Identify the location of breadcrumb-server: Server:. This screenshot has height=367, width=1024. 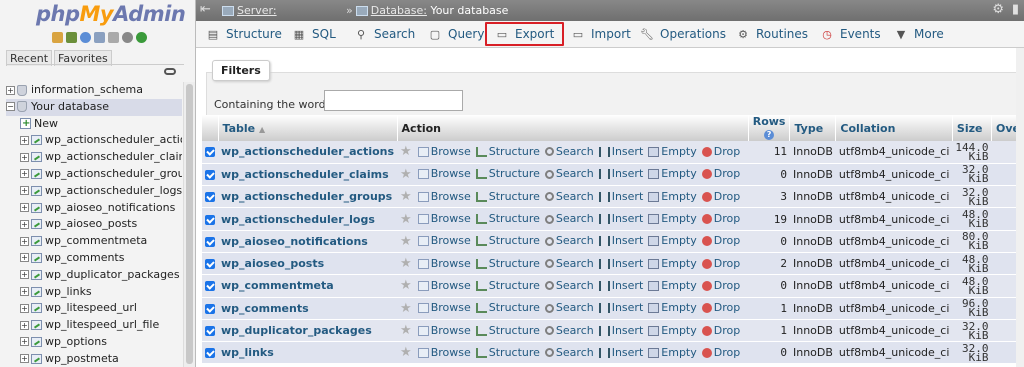
(249, 10).